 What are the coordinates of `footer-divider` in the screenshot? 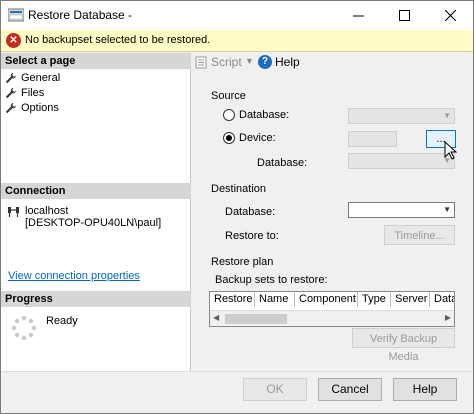 It's located at (237, 371).